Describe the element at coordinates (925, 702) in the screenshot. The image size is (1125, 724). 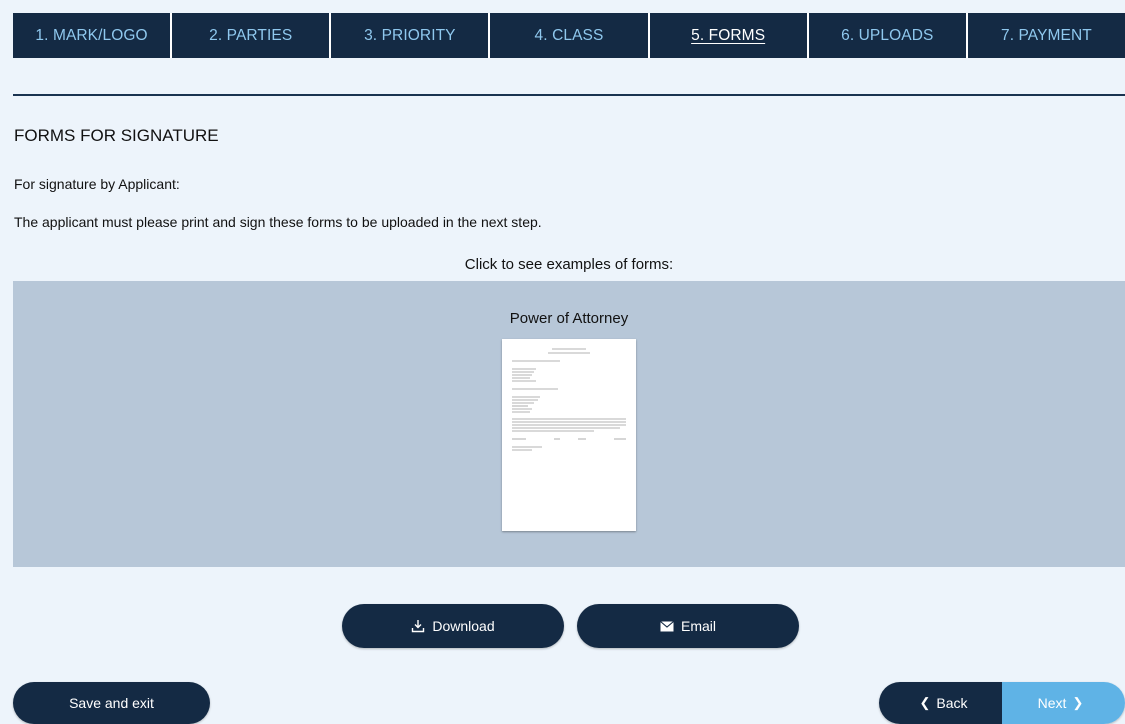
I see `chevron-left-icon: ❮` at that location.